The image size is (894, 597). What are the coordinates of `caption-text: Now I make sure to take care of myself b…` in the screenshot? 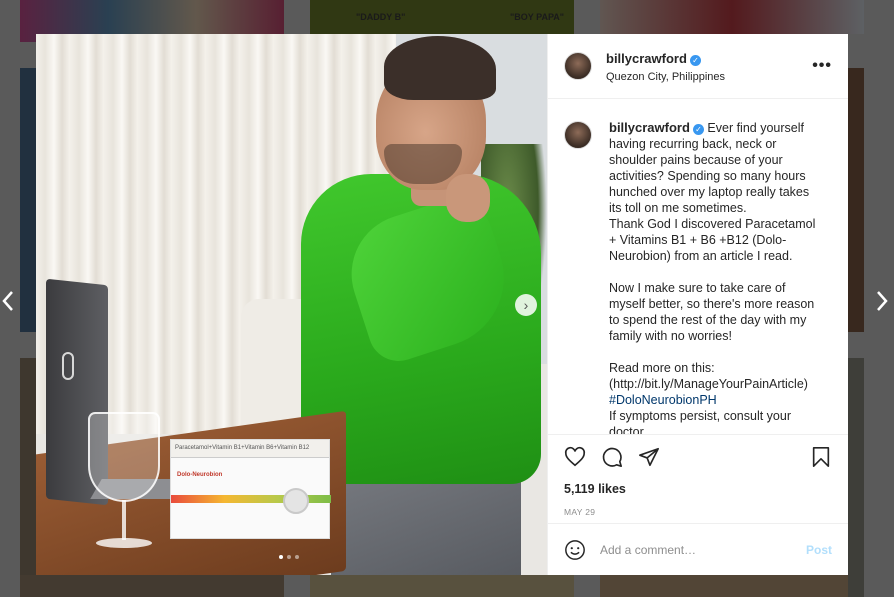 It's located at (712, 312).